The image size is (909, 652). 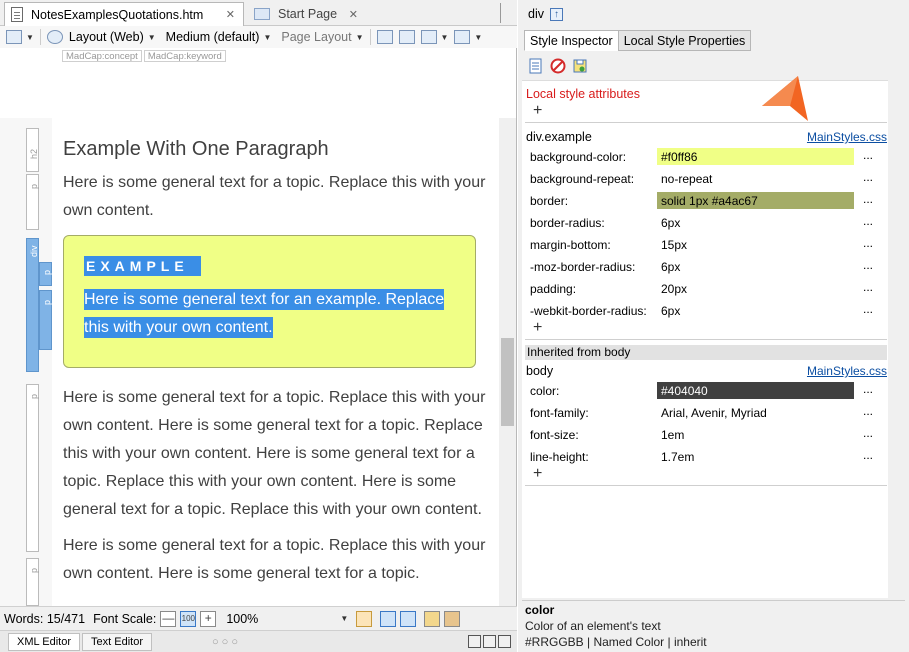 I want to click on tab-strip-divider, so click(x=500, y=13).